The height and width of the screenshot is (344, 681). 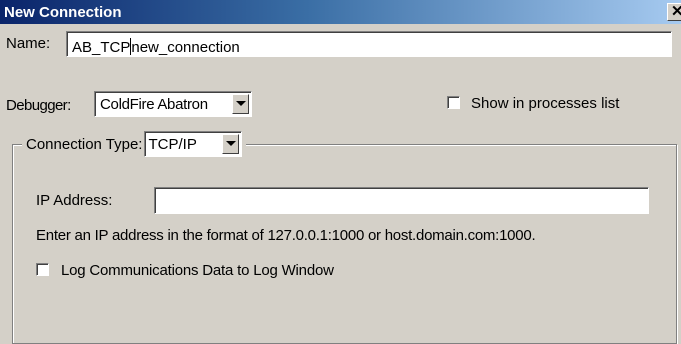 I want to click on ip-address-label: IP Address:, so click(x=74, y=200).